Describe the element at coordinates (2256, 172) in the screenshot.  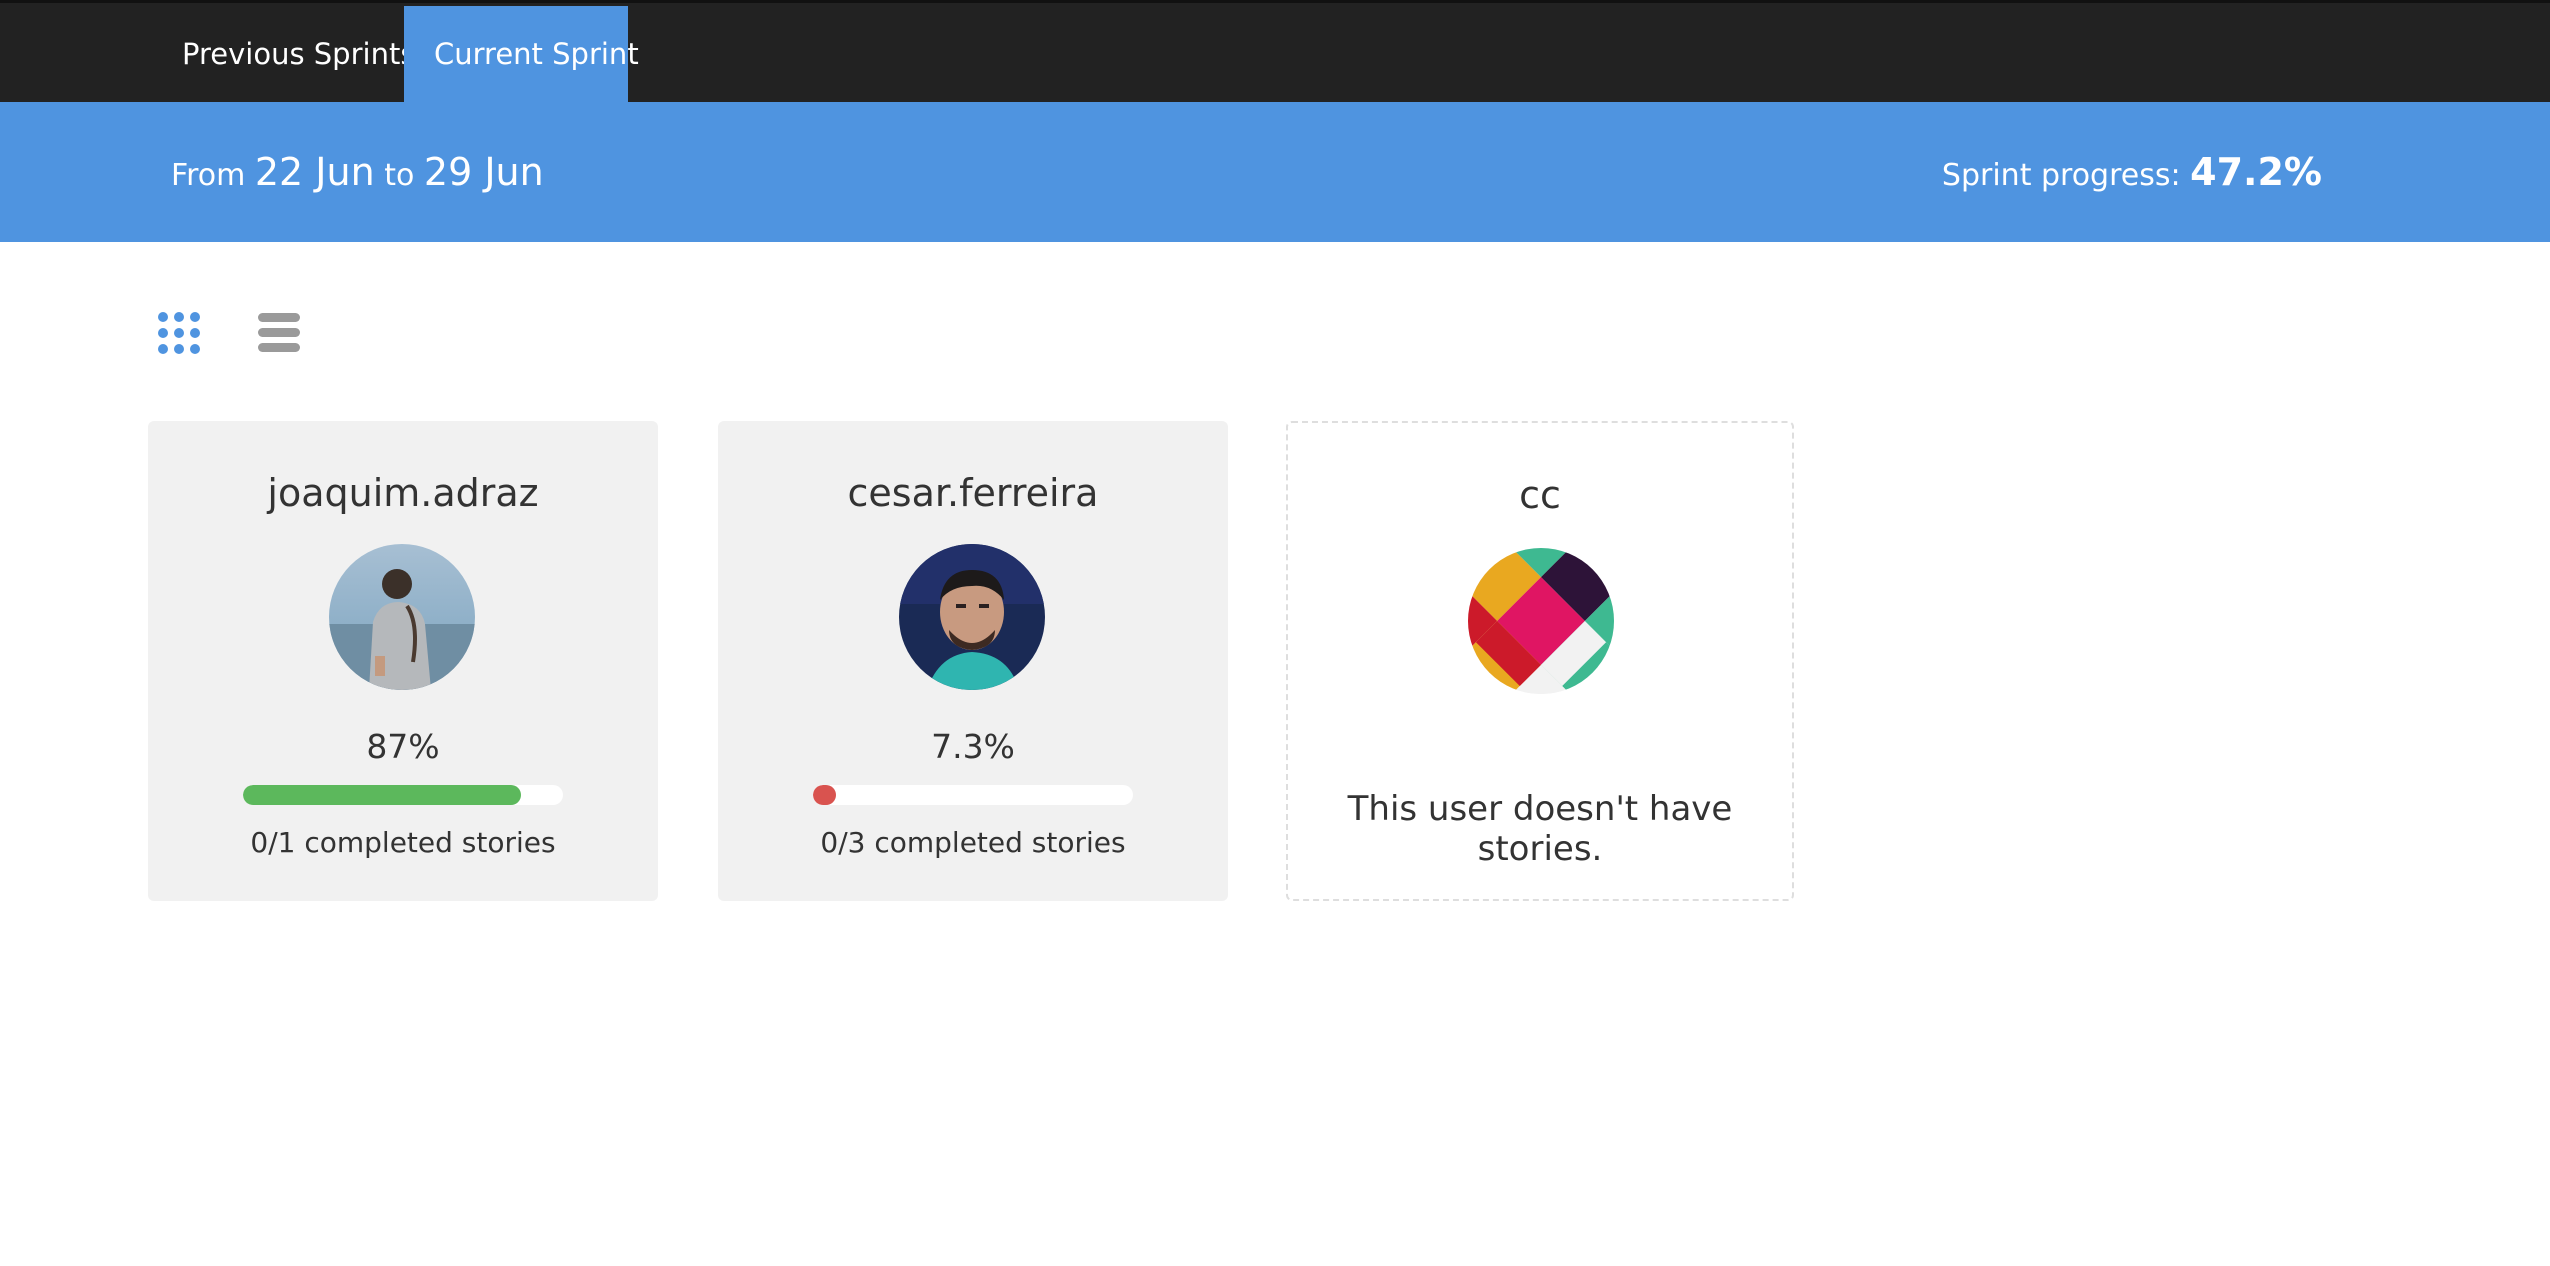
I see `sprint-progress-value: 47.2%` at that location.